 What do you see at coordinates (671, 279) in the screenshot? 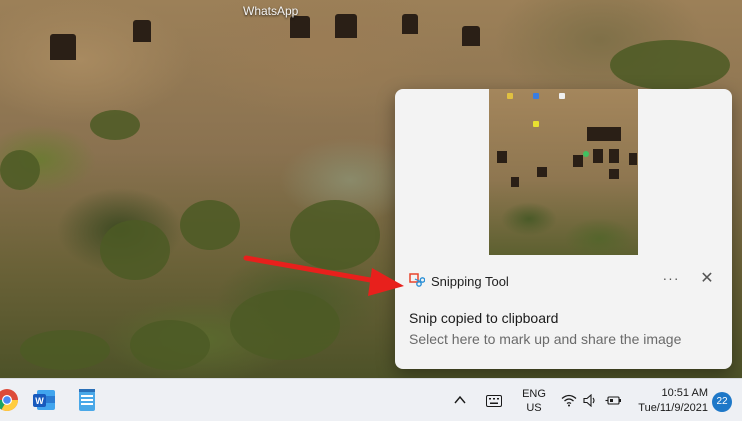
I see `more-horizontal-icon: ···` at bounding box center [671, 279].